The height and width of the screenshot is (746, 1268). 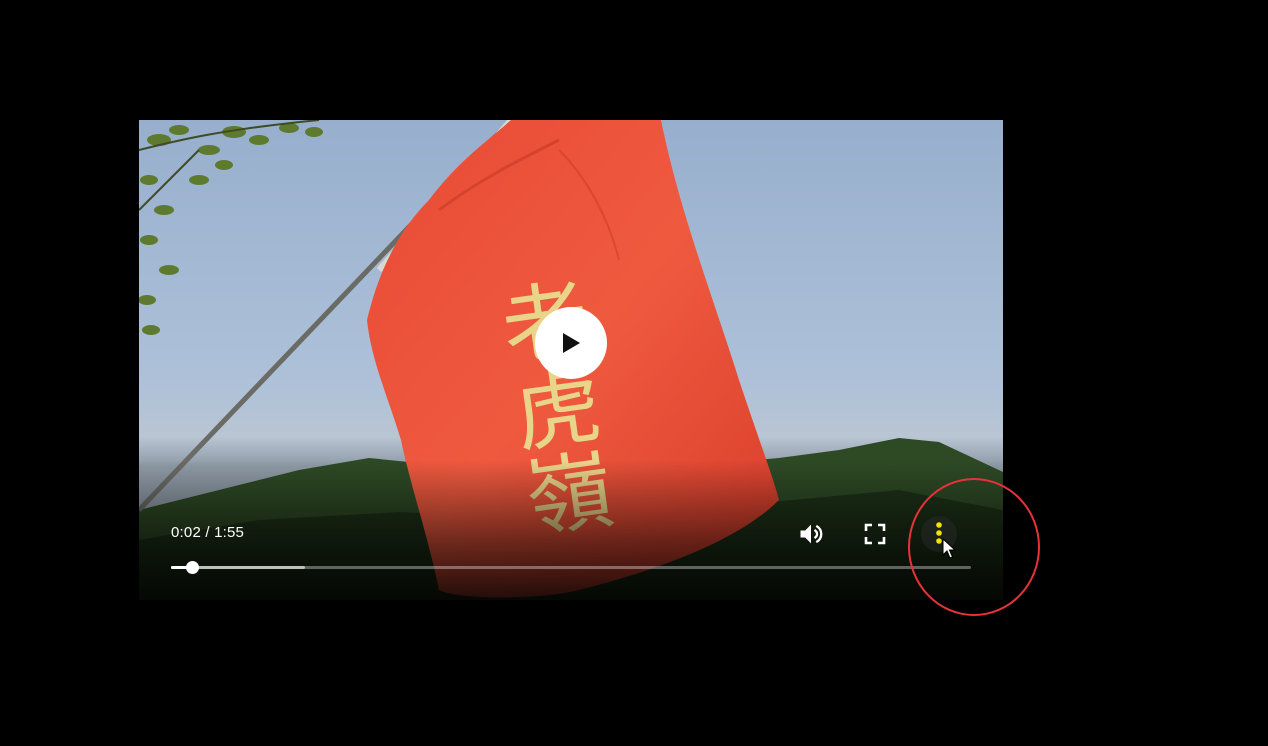 What do you see at coordinates (192, 567) in the screenshot?
I see `progress-thumb` at bounding box center [192, 567].